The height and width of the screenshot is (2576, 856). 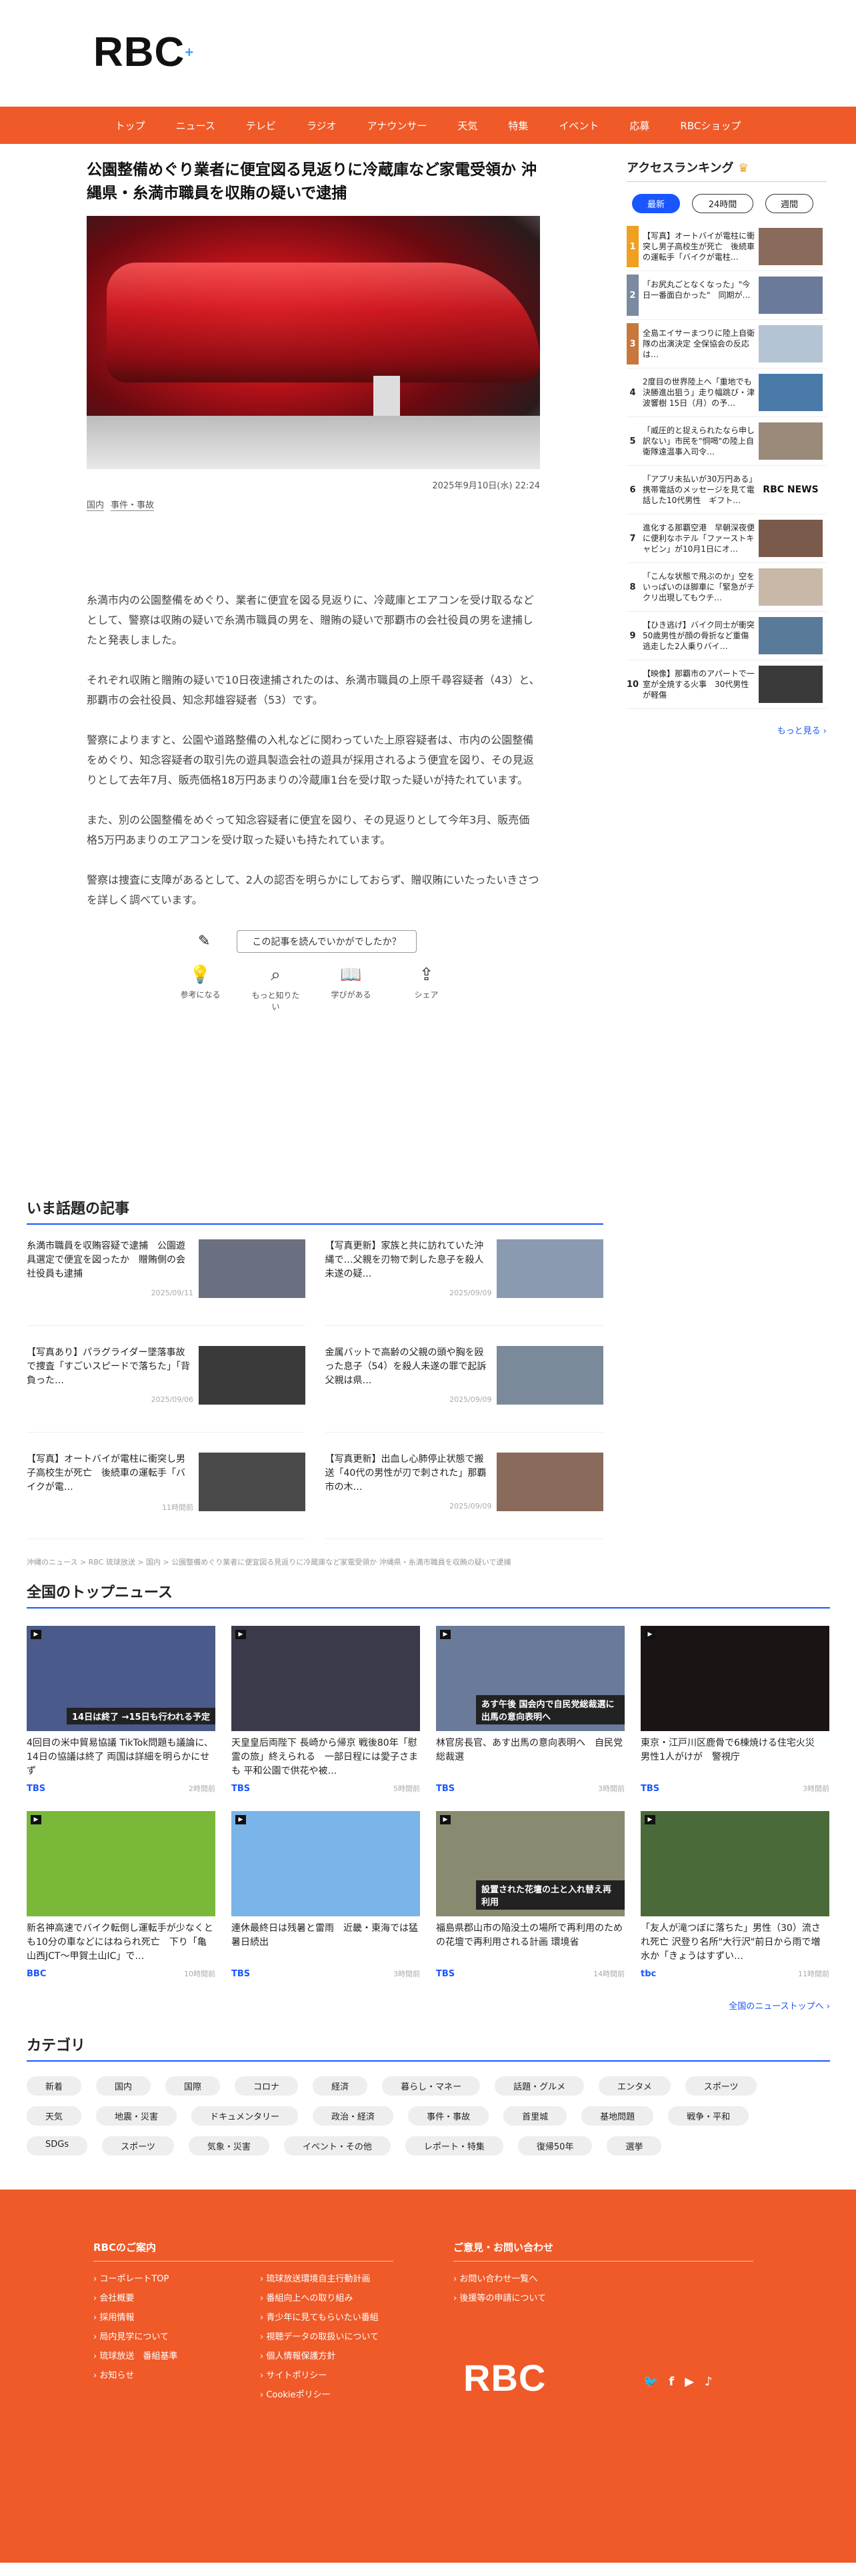 What do you see at coordinates (353, 2116) in the screenshot?
I see `category-chip: 政治・経済` at bounding box center [353, 2116].